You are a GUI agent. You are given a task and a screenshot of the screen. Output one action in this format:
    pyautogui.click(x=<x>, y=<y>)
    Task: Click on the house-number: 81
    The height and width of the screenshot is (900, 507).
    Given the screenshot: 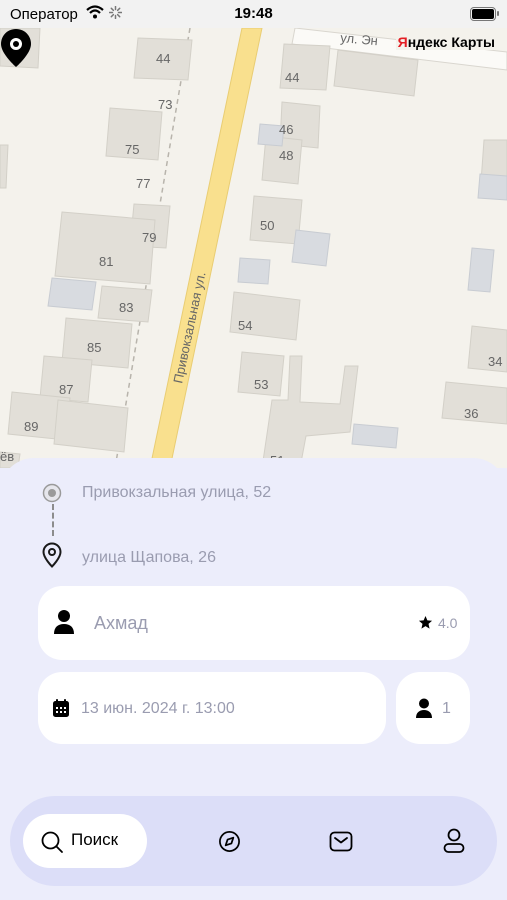 What is the action you would take?
    pyautogui.click(x=106, y=261)
    